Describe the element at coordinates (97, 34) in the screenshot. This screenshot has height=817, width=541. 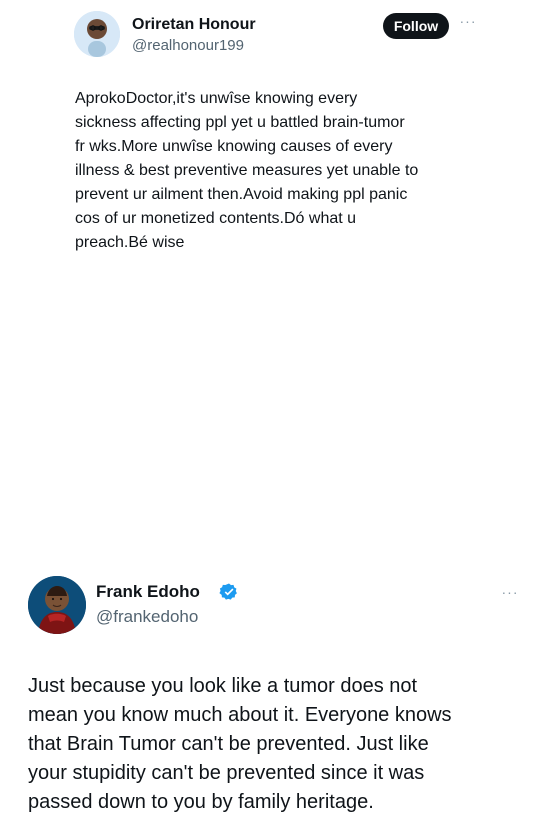
I see `oriretan-avatar` at that location.